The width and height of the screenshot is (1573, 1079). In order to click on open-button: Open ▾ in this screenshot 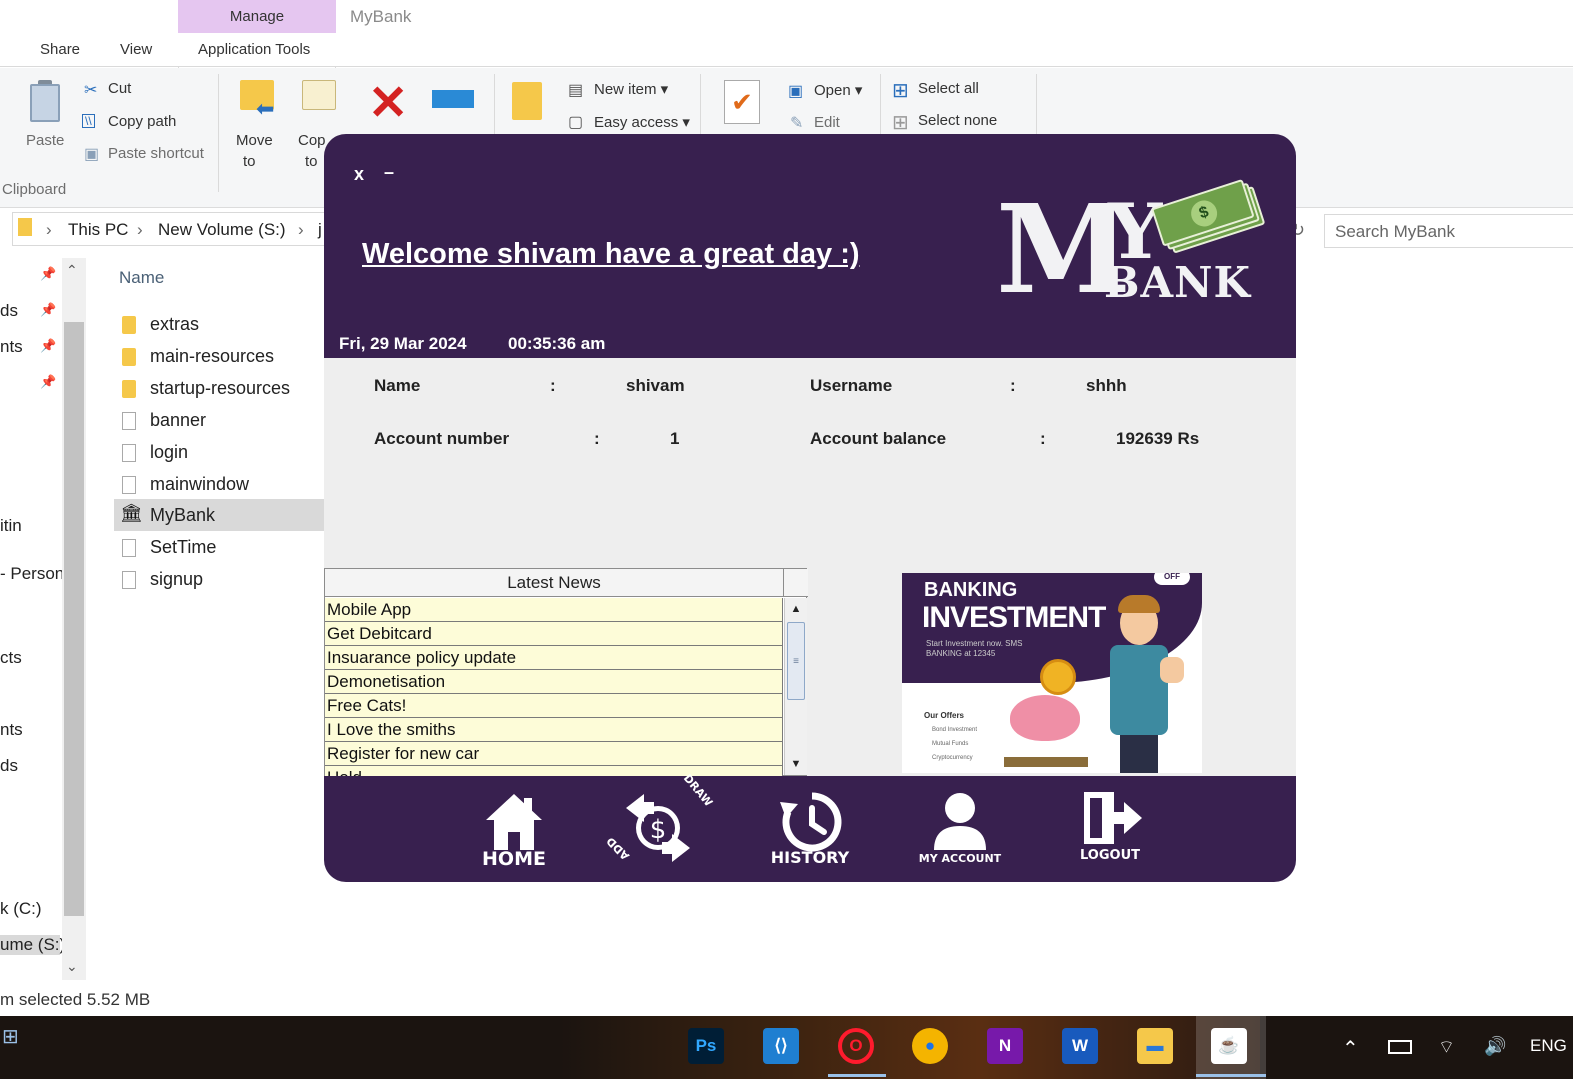, I will do `click(838, 90)`.